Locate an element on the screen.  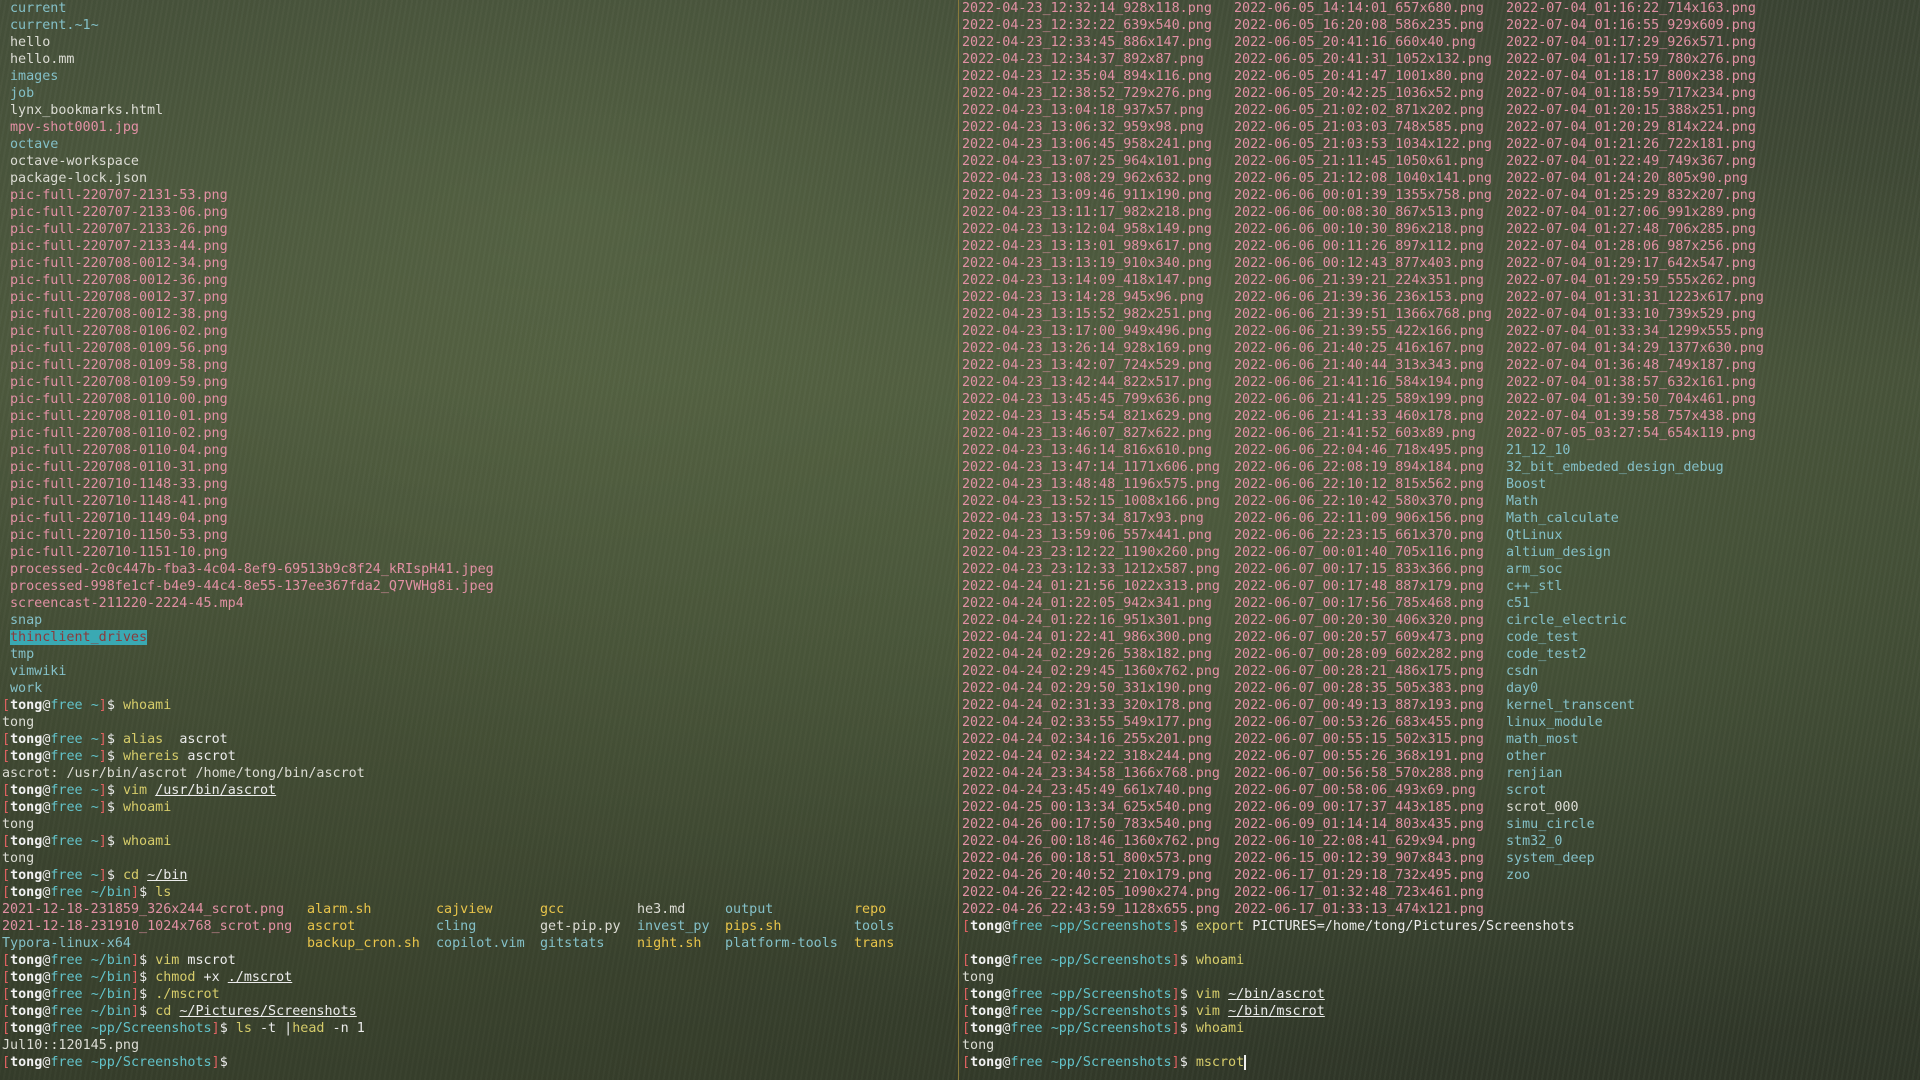
command-output: tong is located at coordinates (18, 722).